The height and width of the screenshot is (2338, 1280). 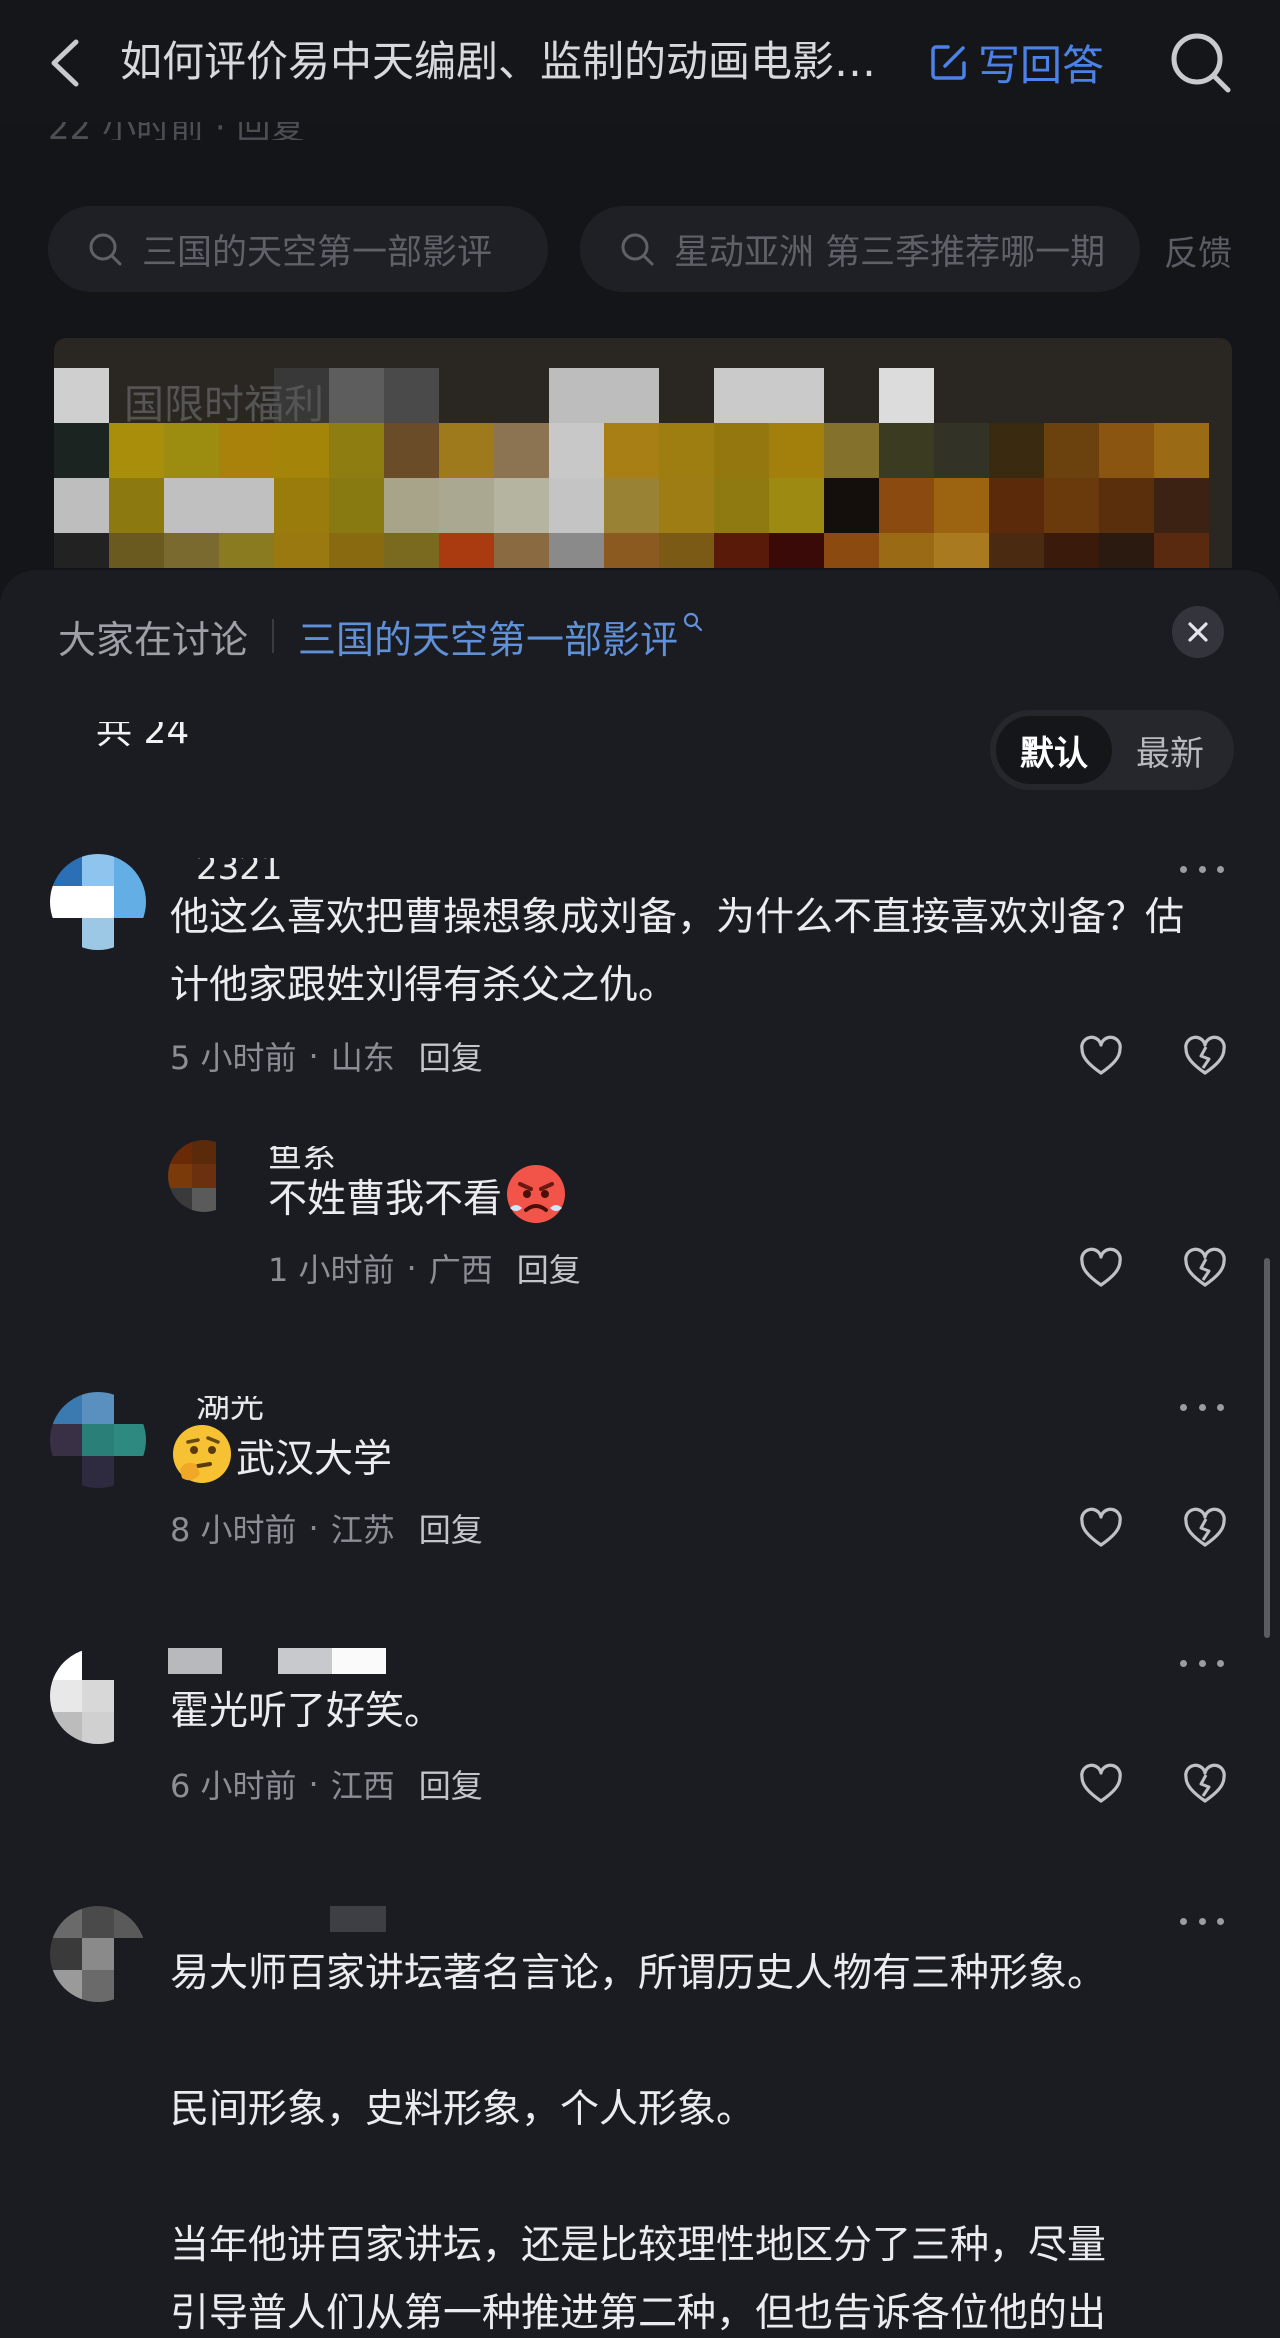 I want to click on thinking-face-icon, so click(x=202, y=1454).